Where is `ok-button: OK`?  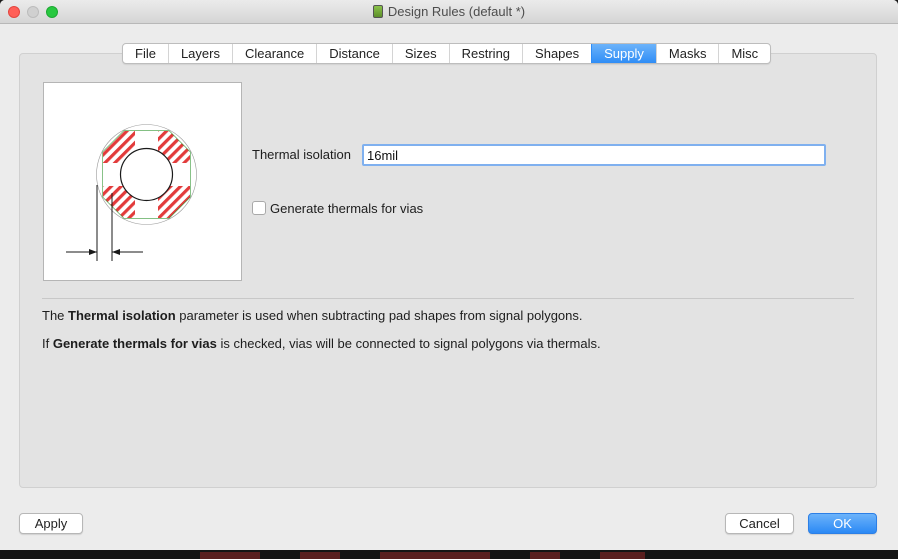 ok-button: OK is located at coordinates (842, 523).